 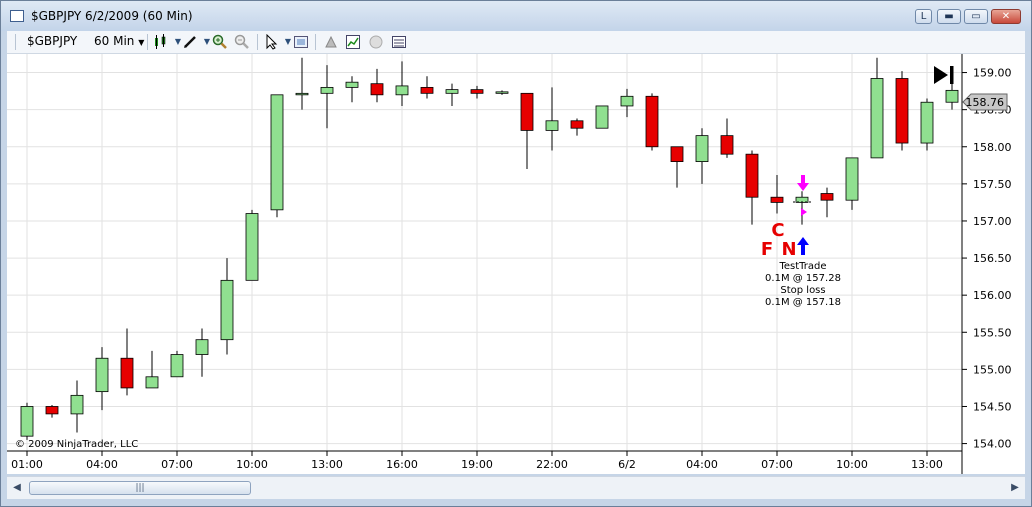 What do you see at coordinates (767, 249) in the screenshot?
I see `fill-marker-label: F` at bounding box center [767, 249].